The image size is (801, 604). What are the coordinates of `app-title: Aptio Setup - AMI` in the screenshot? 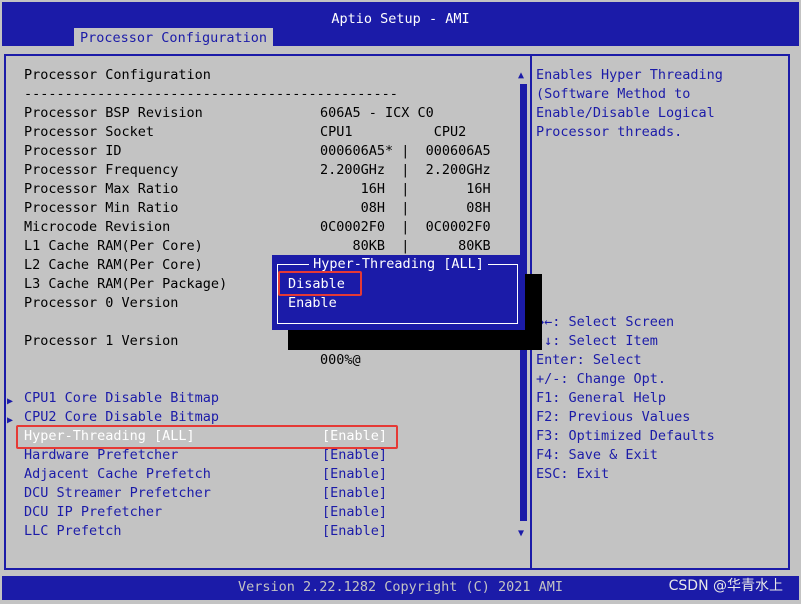 It's located at (400, 19).